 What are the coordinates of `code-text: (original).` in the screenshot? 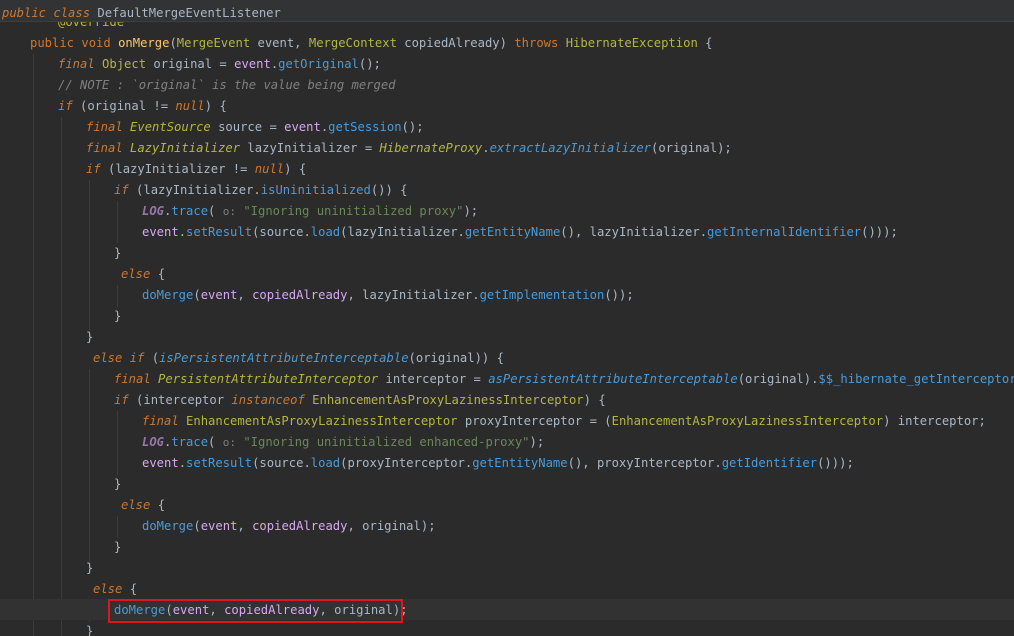 It's located at (778, 379).